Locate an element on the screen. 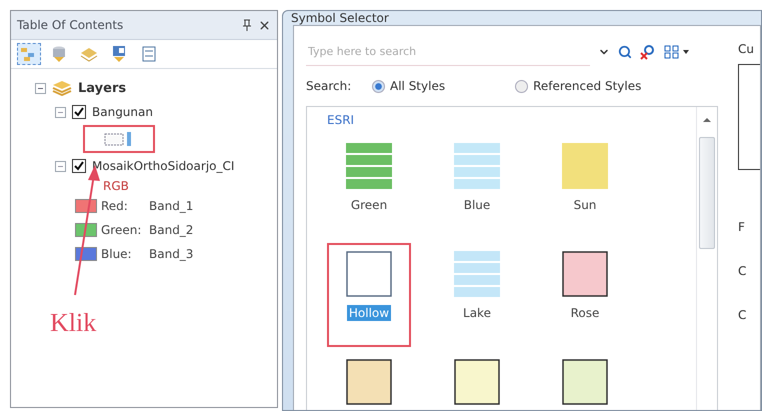 The image size is (762, 411). scrollbar-thumb is located at coordinates (707, 193).